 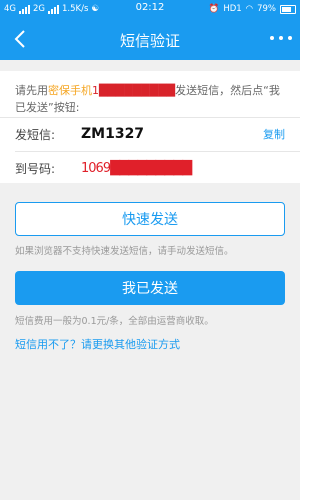 I want to click on send-sms-label: 发短信:, so click(x=35, y=134).